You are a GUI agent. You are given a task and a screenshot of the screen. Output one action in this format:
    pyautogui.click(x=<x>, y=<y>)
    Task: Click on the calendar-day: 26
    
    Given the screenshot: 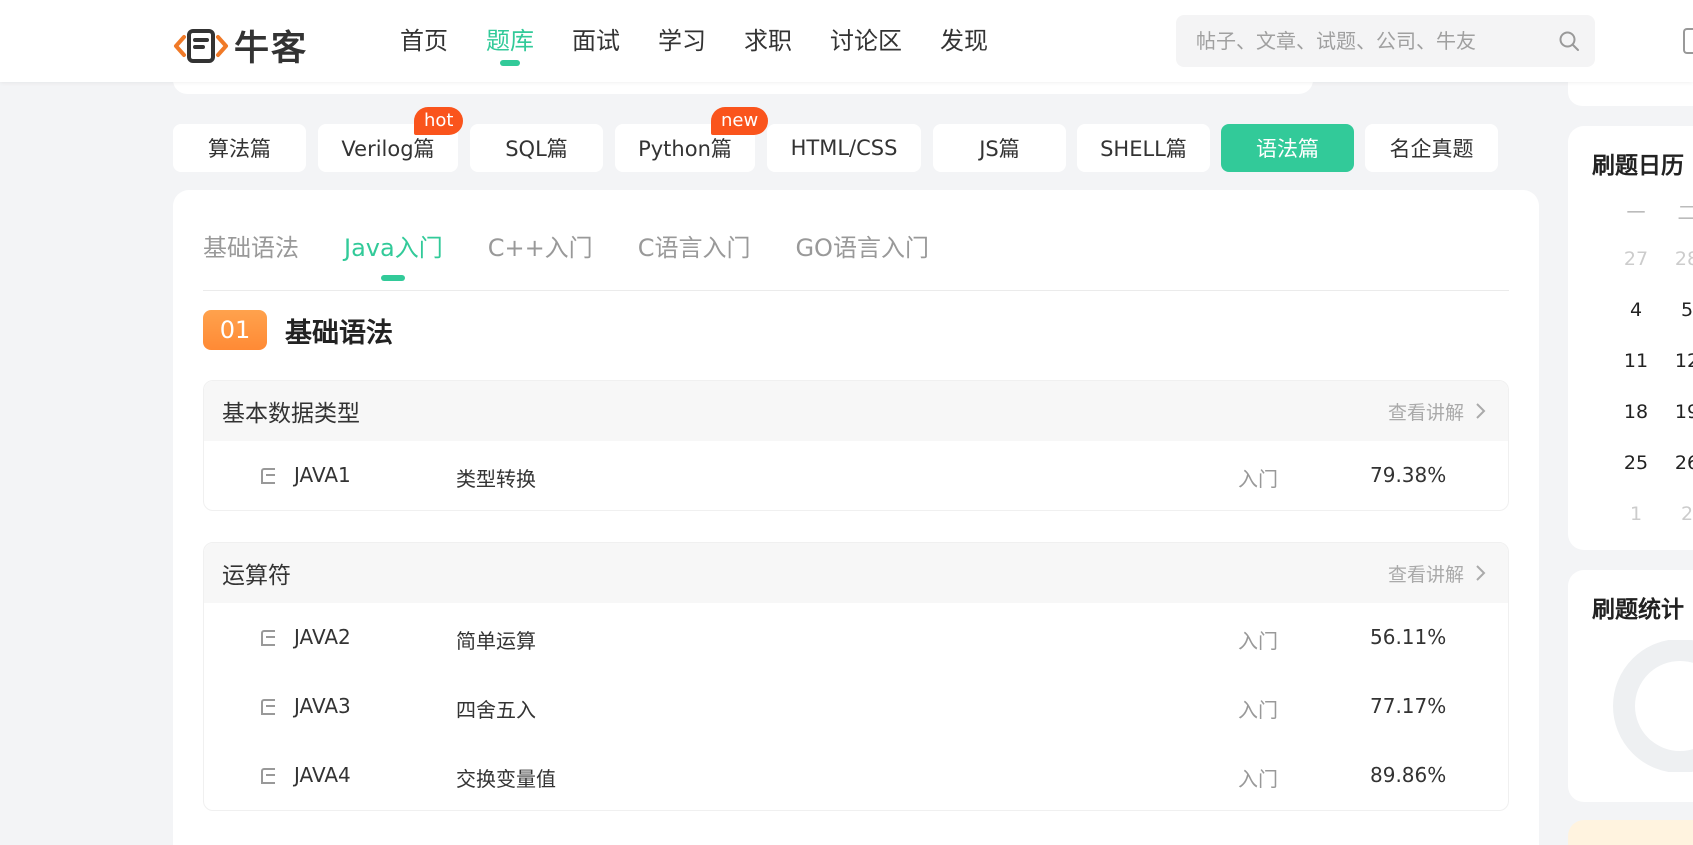 What is the action you would take?
    pyautogui.click(x=1680, y=463)
    